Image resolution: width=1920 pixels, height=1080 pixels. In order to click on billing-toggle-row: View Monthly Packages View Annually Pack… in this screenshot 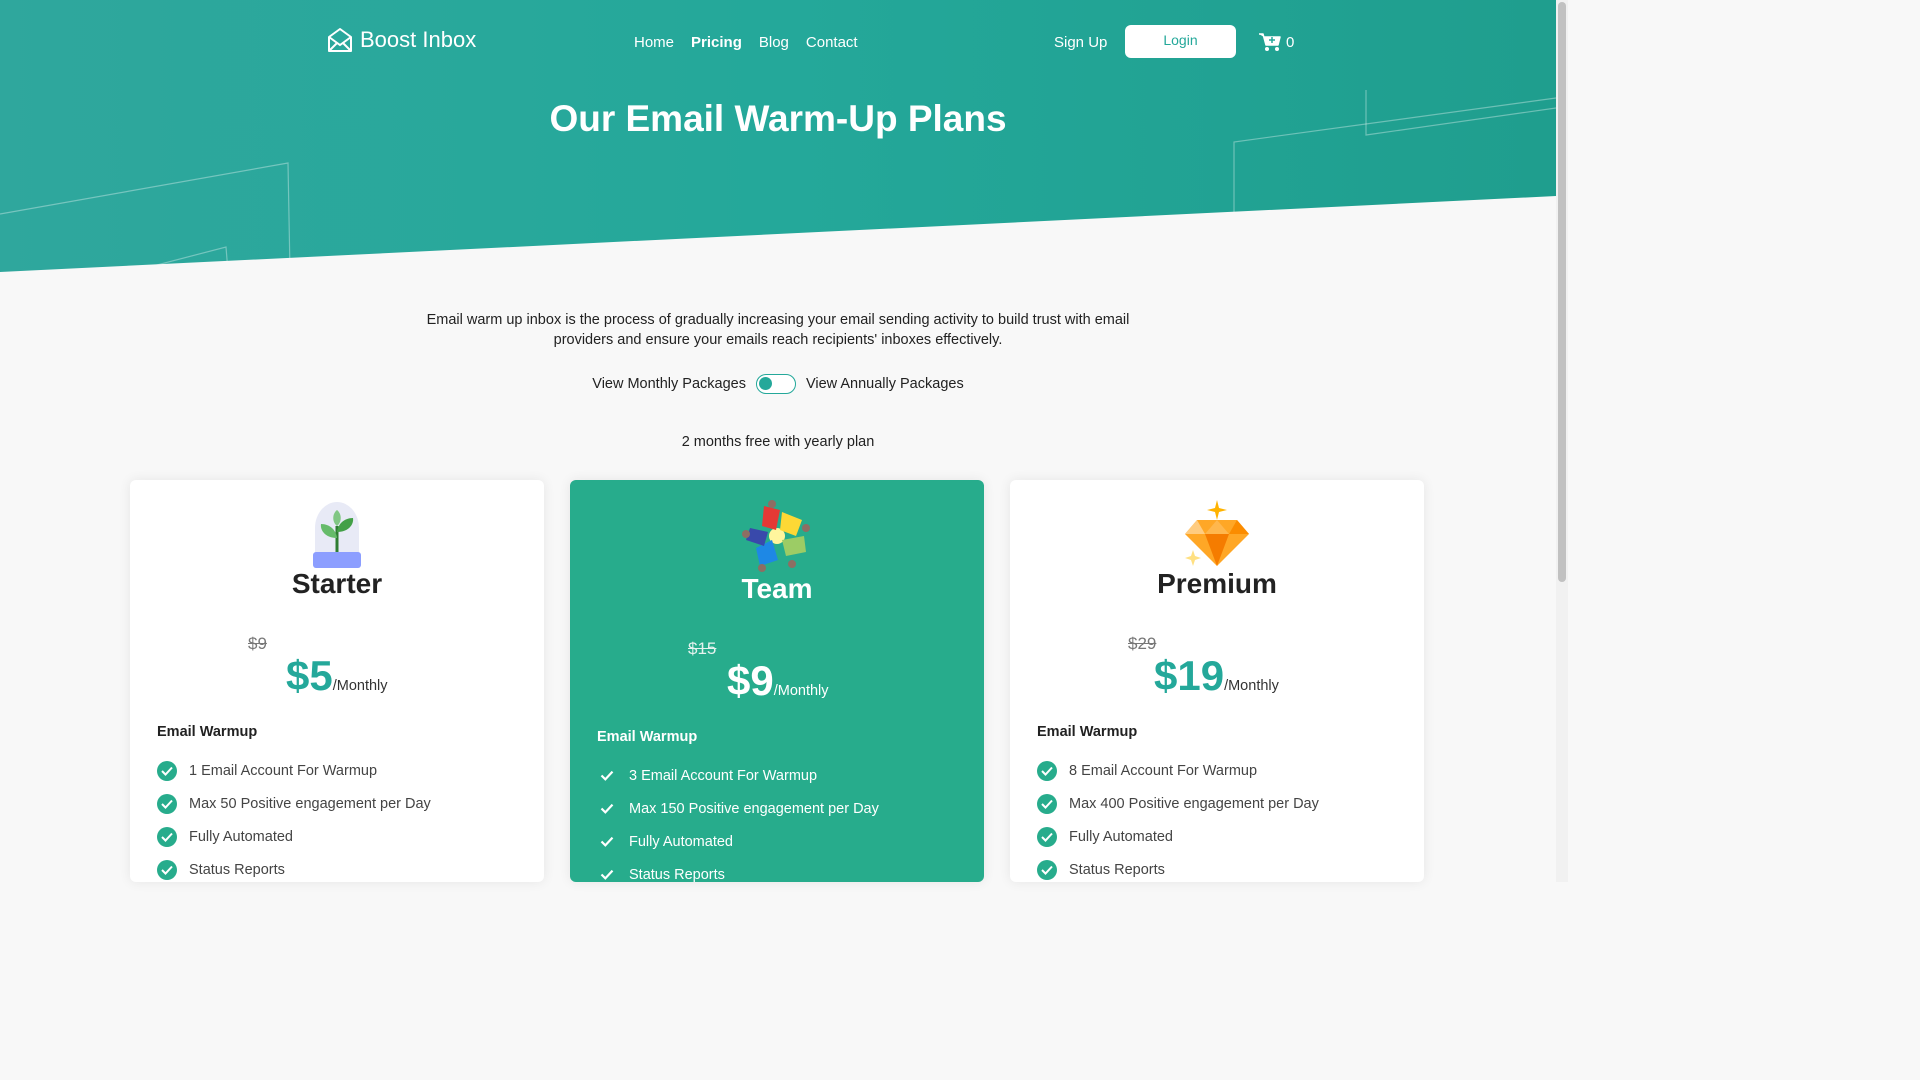, I will do `click(778, 384)`.